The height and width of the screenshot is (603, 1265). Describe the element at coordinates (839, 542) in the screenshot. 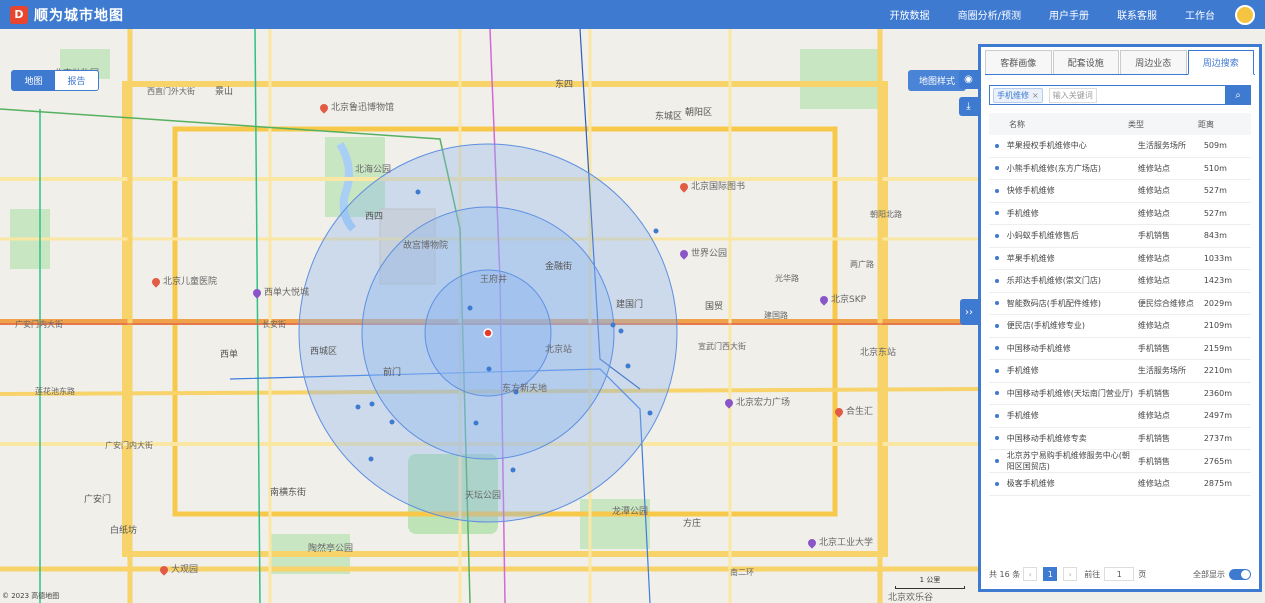

I see `poi-bjut: 北京工业大学` at that location.